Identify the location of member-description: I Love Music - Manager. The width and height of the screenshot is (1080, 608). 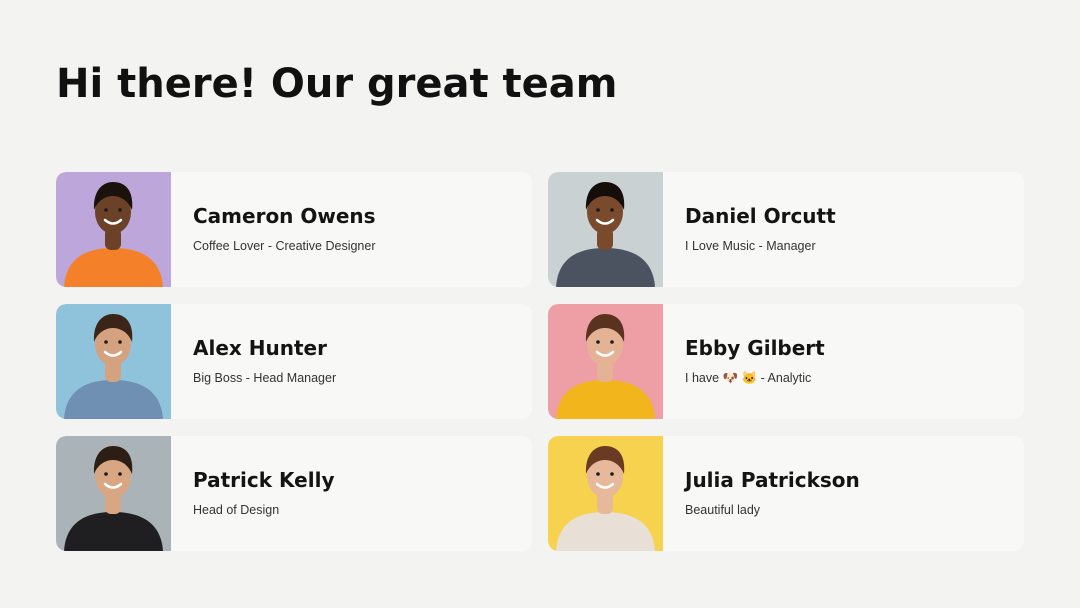
(750, 246).